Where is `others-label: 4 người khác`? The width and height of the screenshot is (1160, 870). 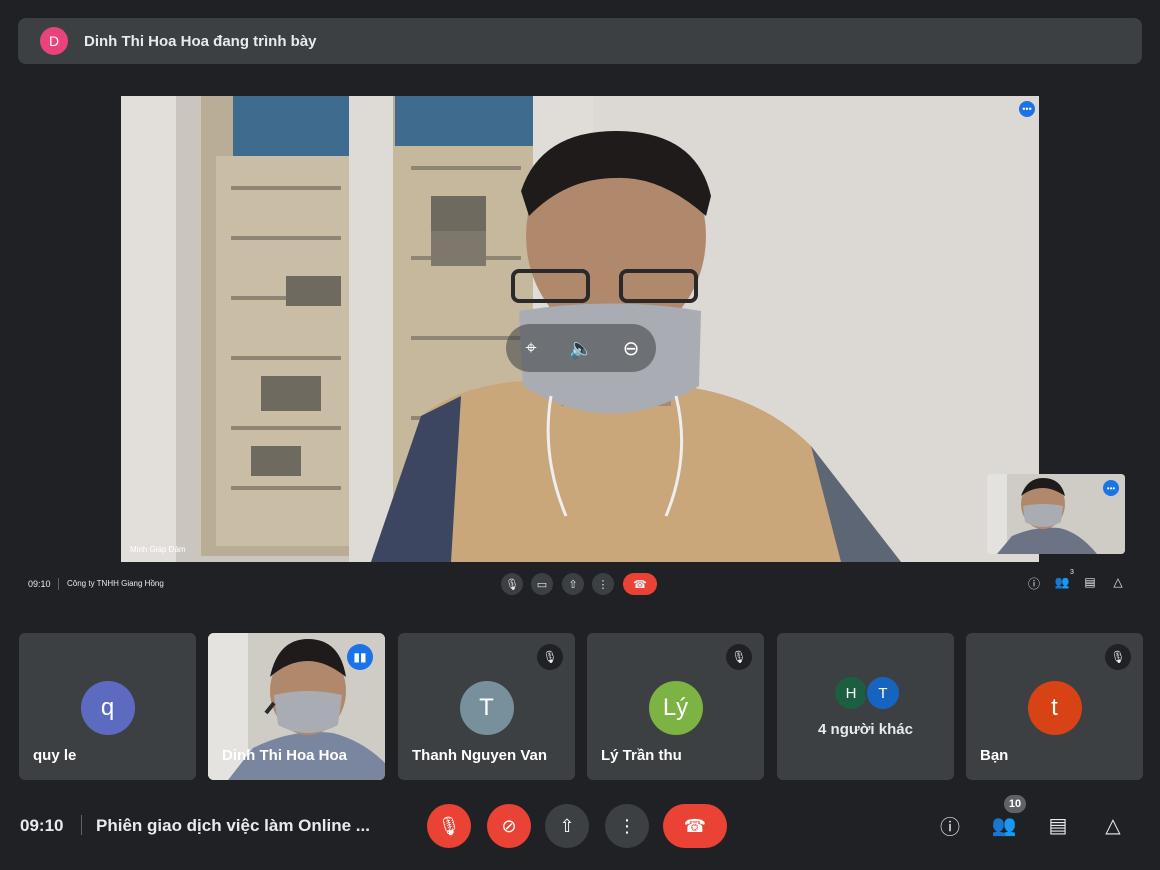 others-label: 4 người khác is located at coordinates (865, 729).